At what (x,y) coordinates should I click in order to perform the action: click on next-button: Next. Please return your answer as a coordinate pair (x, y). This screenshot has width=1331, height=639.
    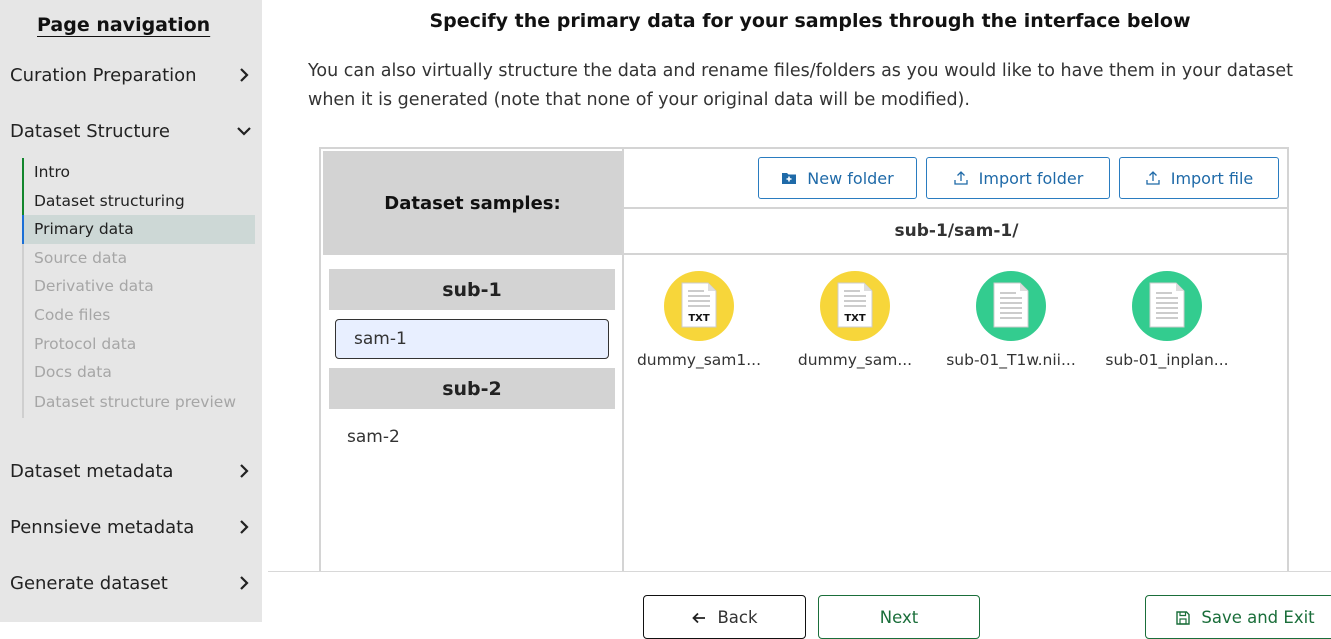
    Looking at the image, I should click on (899, 617).